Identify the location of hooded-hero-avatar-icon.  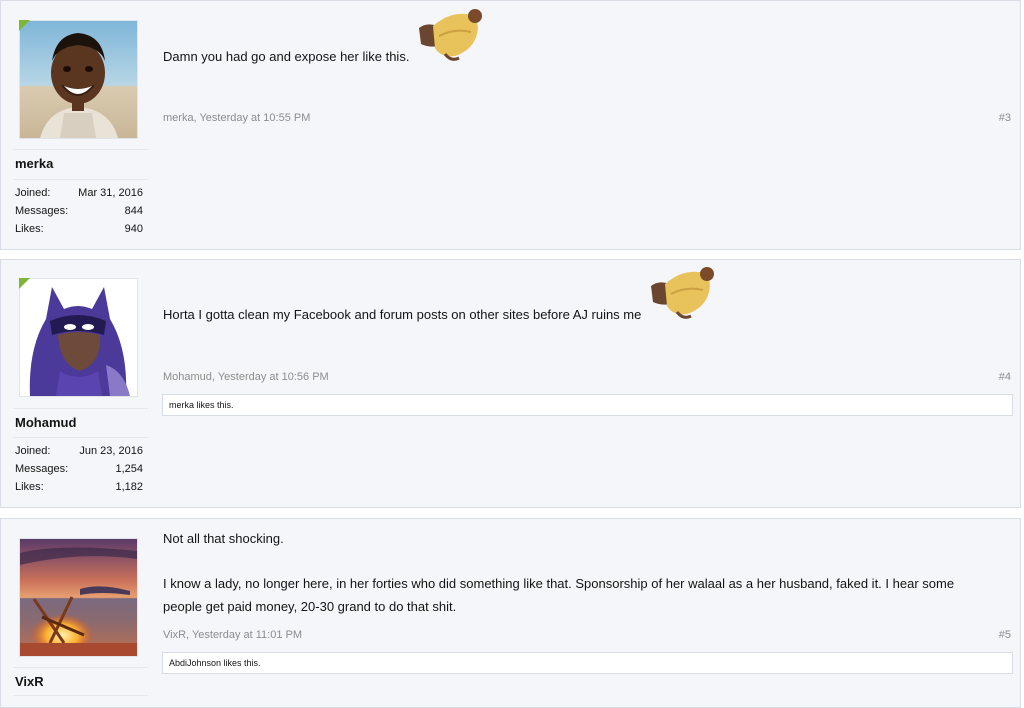
(78, 337).